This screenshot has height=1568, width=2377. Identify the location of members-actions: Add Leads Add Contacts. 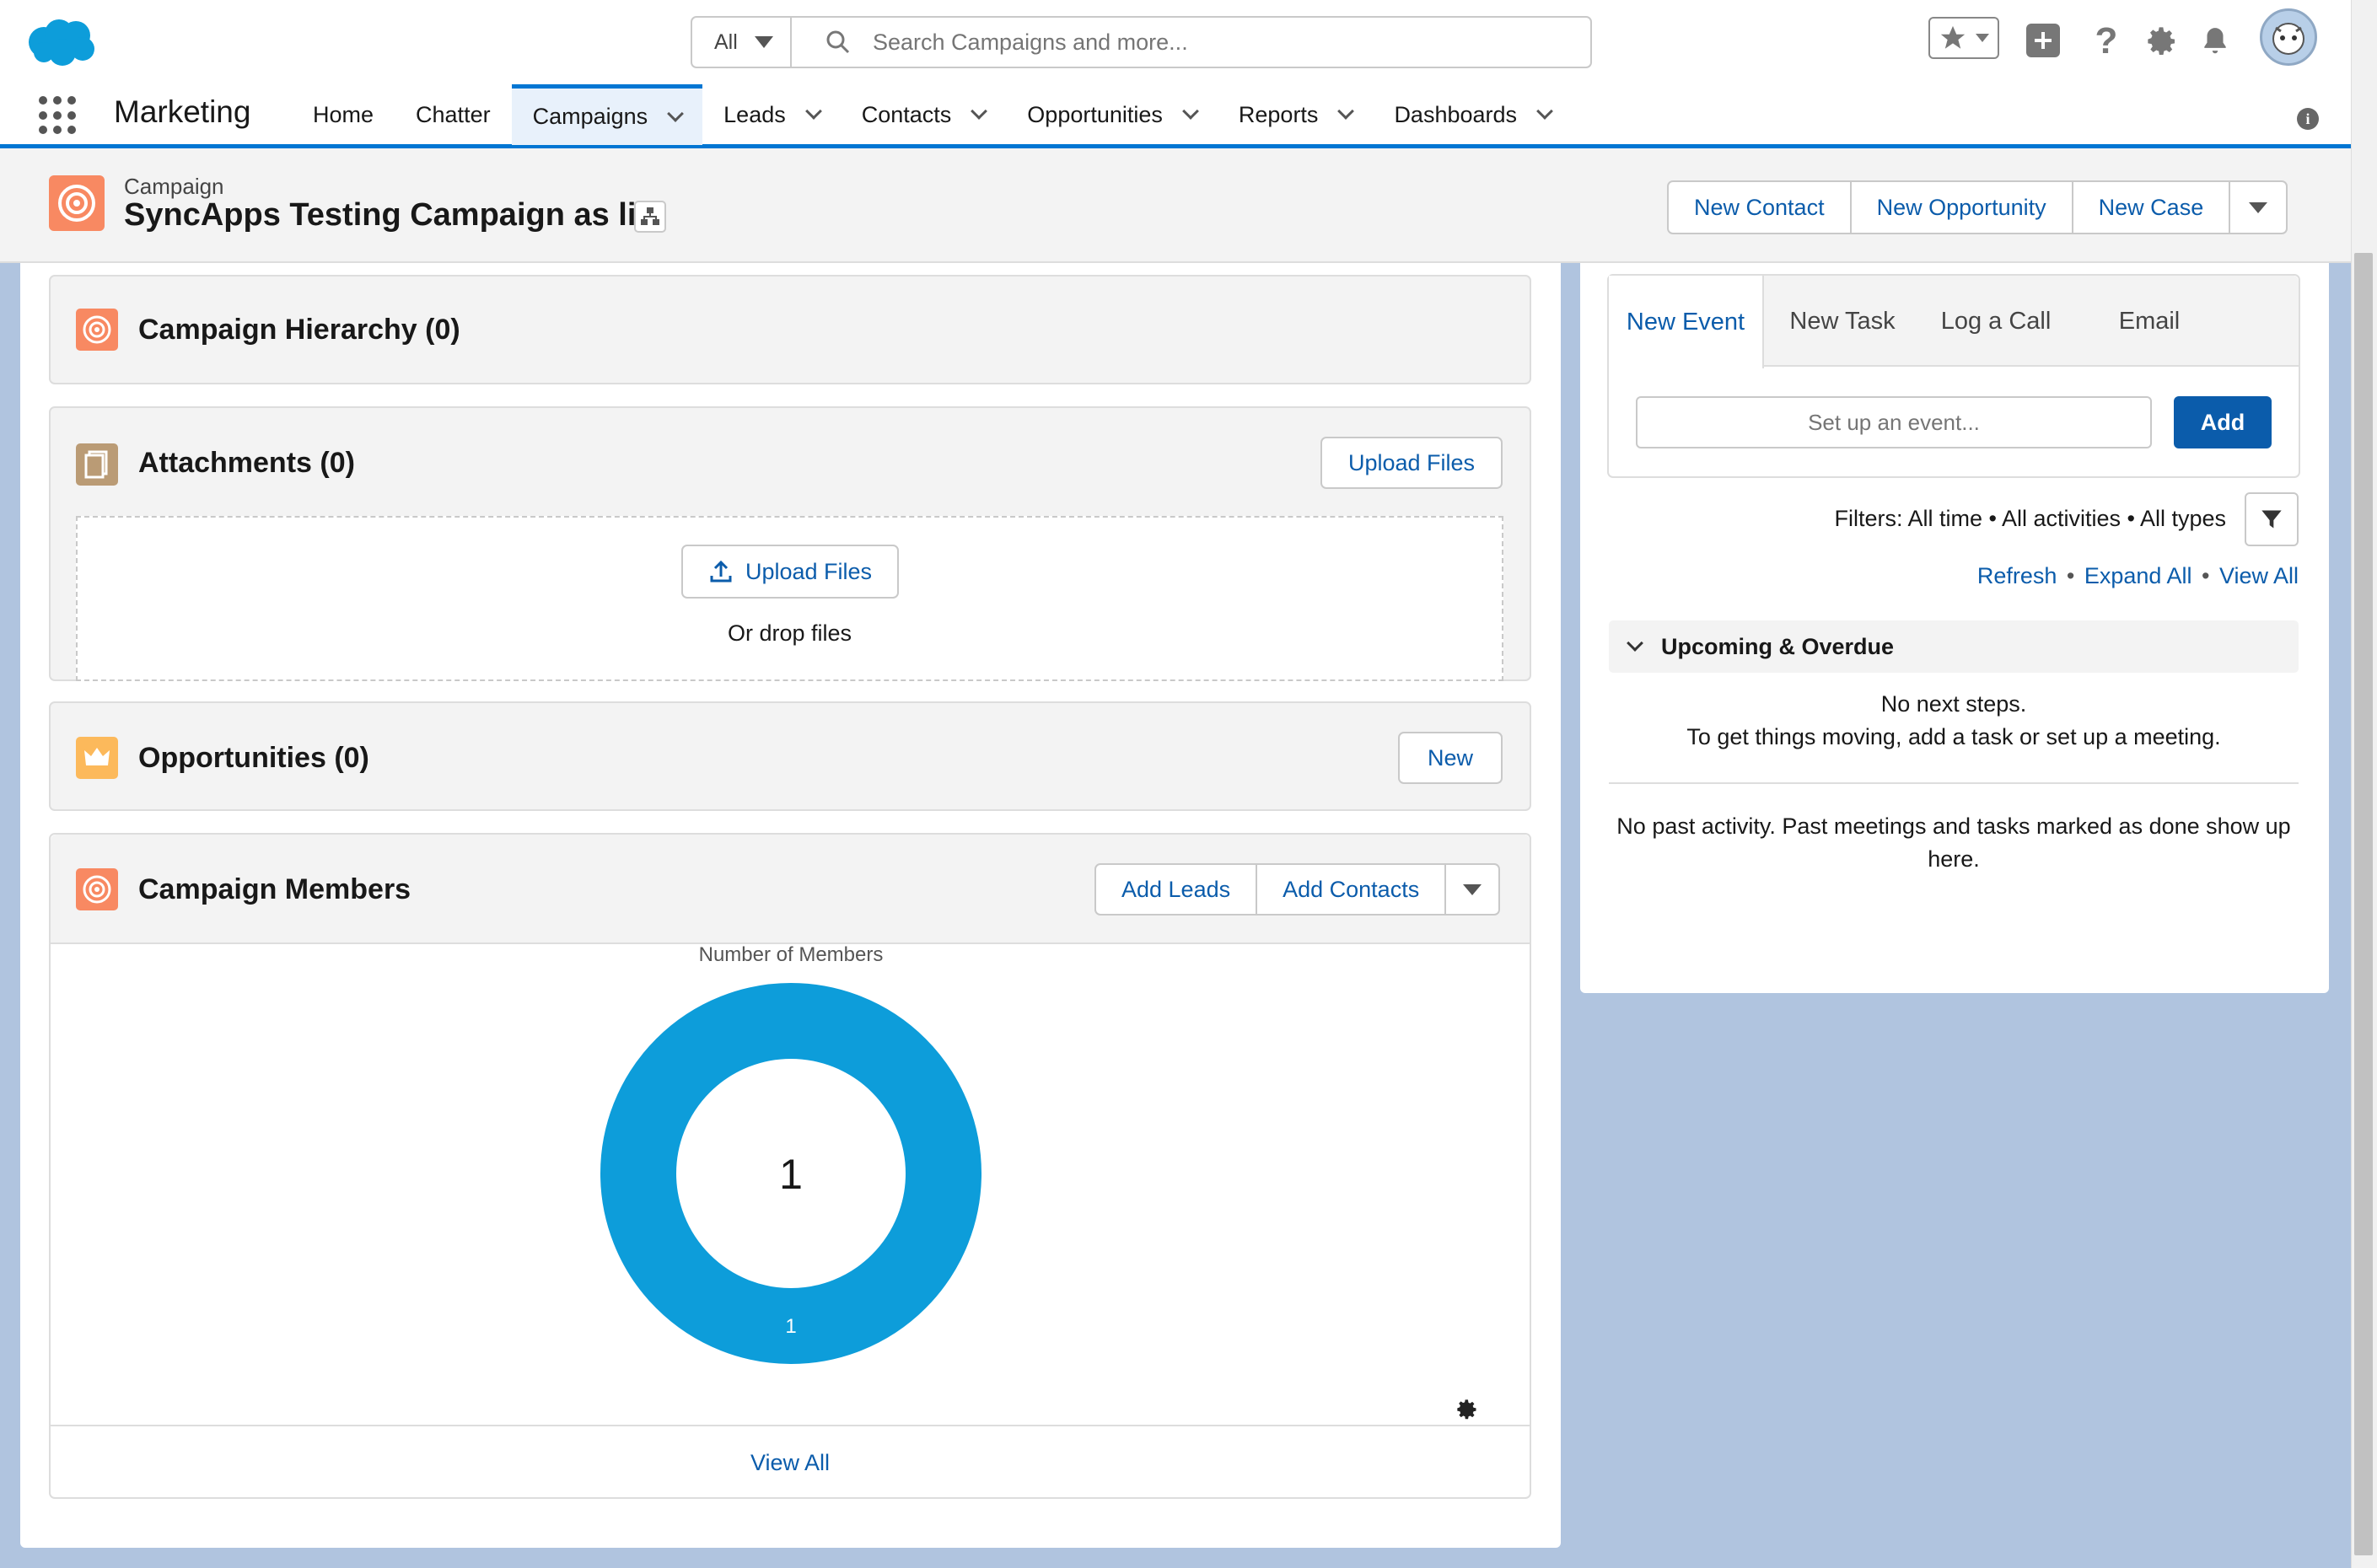
(1297, 889).